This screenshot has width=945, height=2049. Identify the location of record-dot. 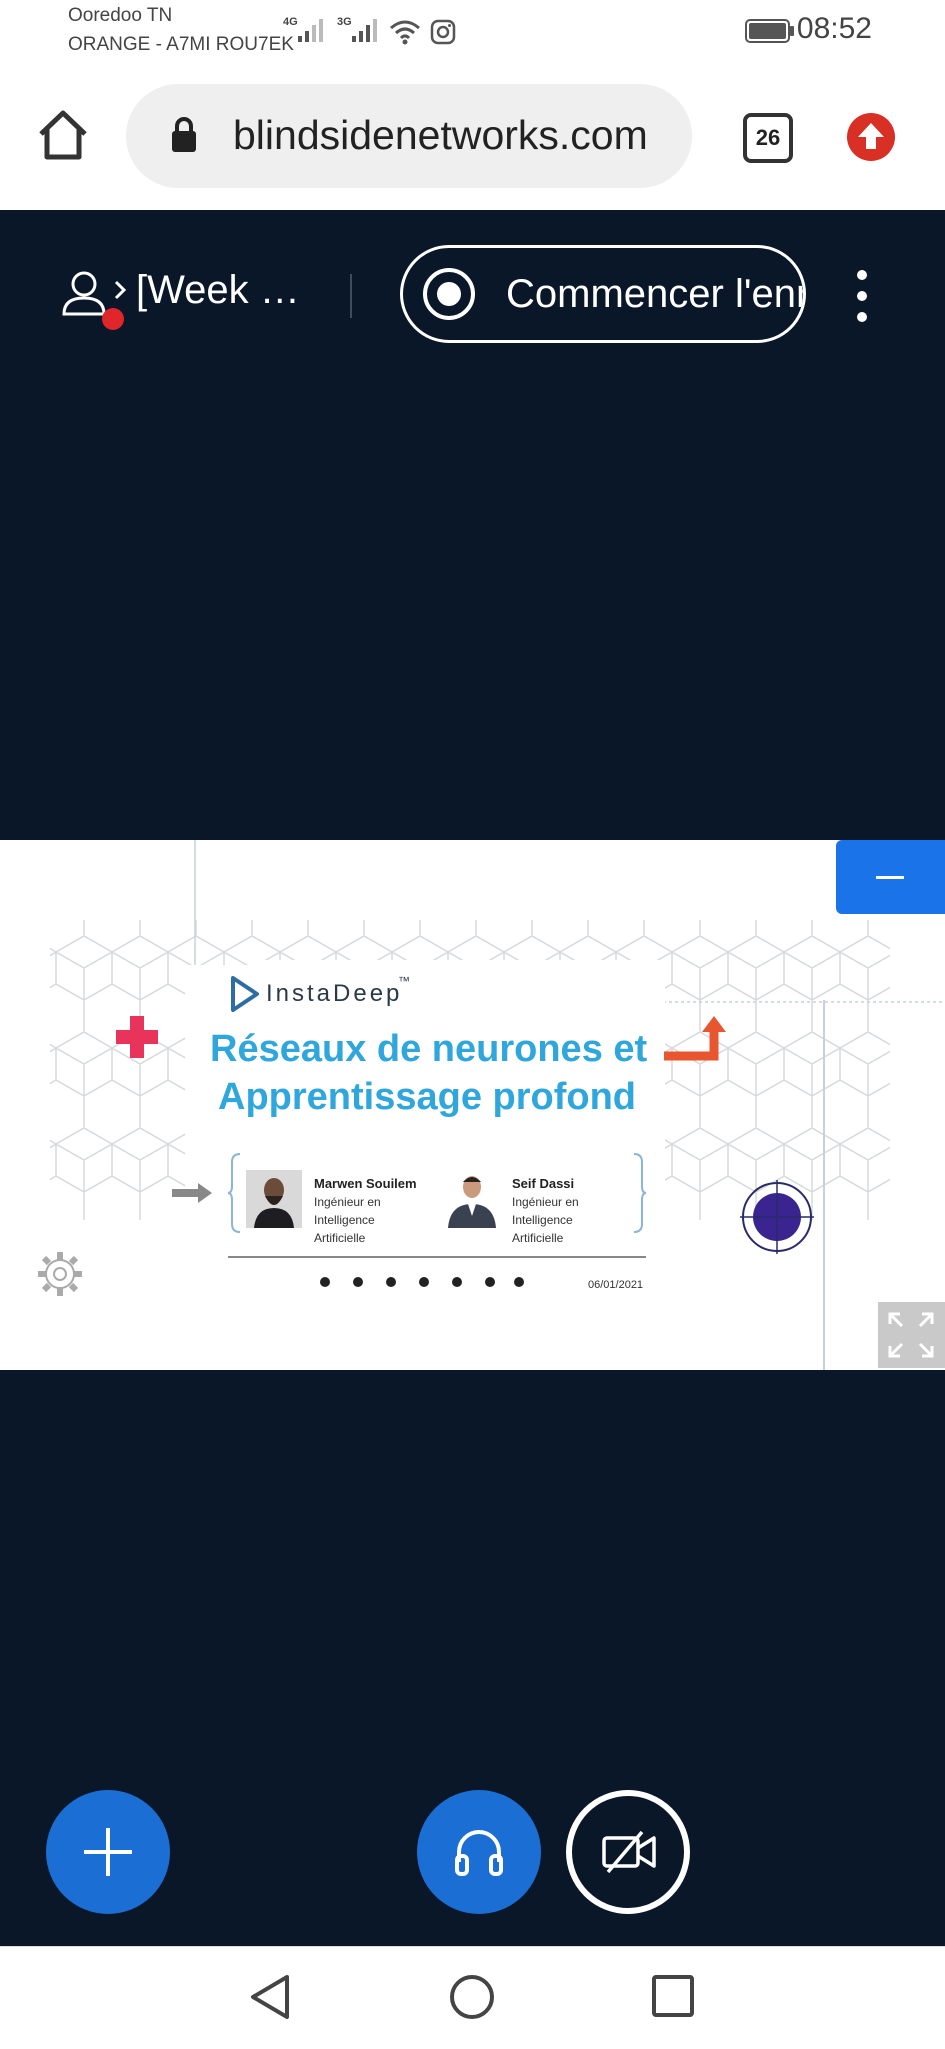
(449, 294).